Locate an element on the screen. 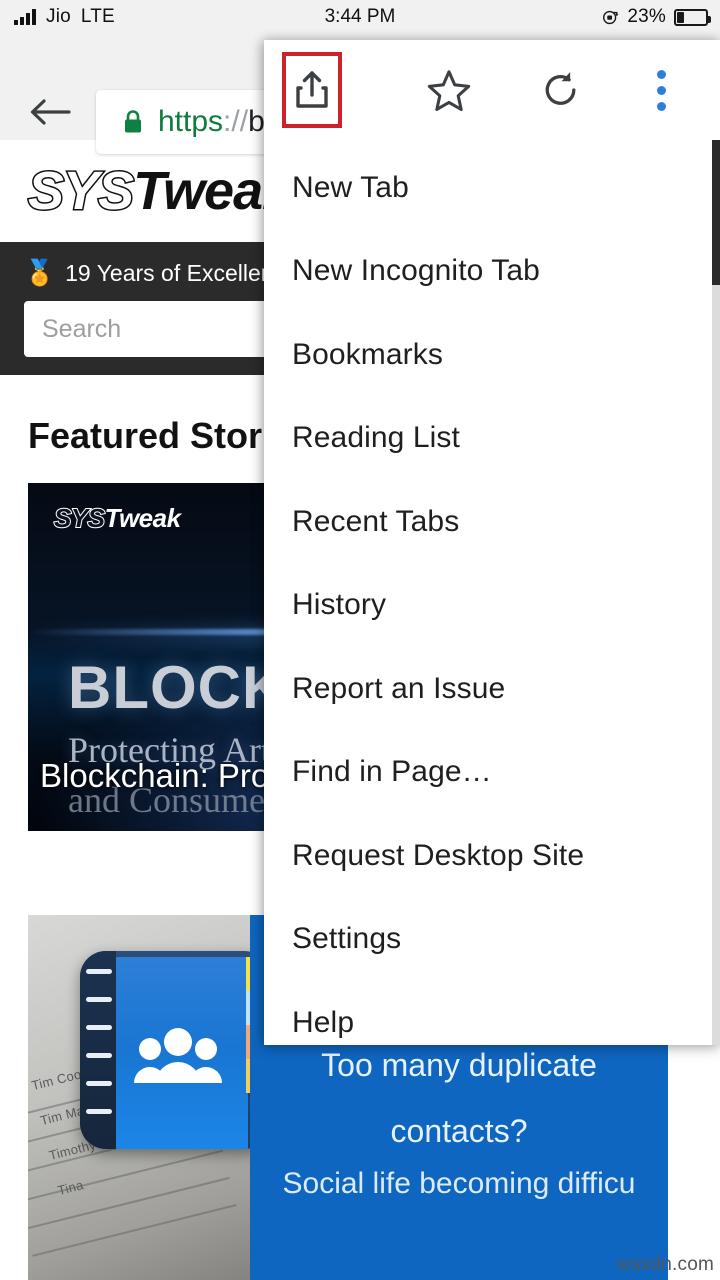  thumbnail-logo: SYSTweak is located at coordinates (117, 518).